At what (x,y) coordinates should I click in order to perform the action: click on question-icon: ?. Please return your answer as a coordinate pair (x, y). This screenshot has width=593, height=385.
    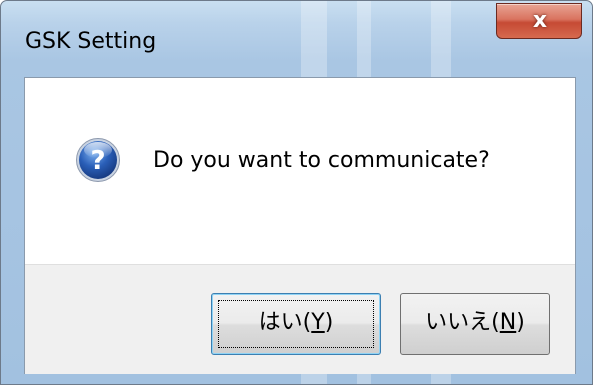
    Looking at the image, I should click on (98, 160).